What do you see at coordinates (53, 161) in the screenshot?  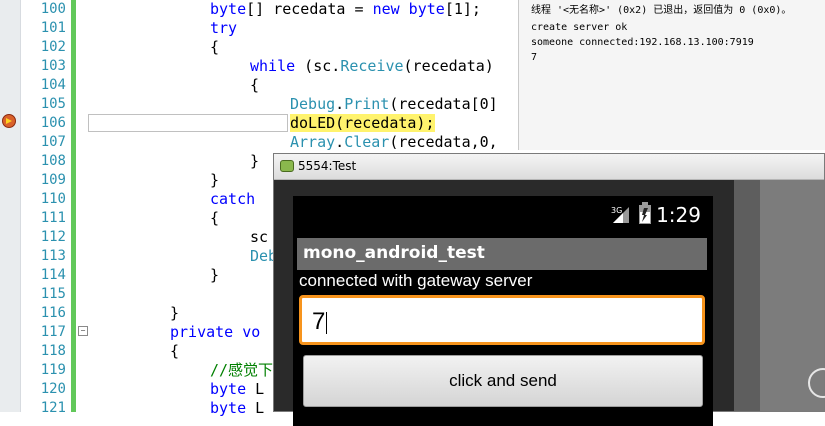 I see `line-number: 108` at bounding box center [53, 161].